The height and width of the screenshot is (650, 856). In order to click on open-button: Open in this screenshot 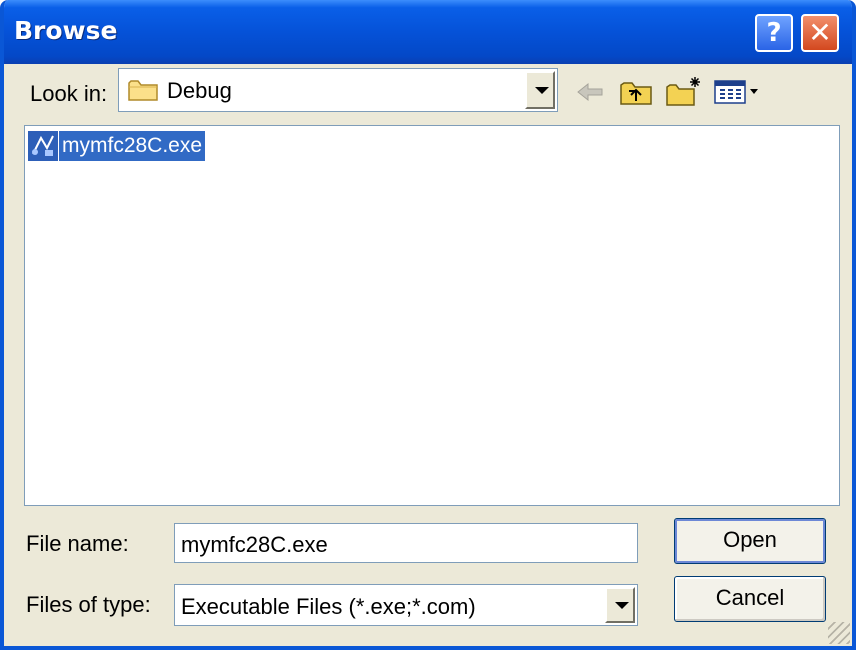, I will do `click(750, 541)`.